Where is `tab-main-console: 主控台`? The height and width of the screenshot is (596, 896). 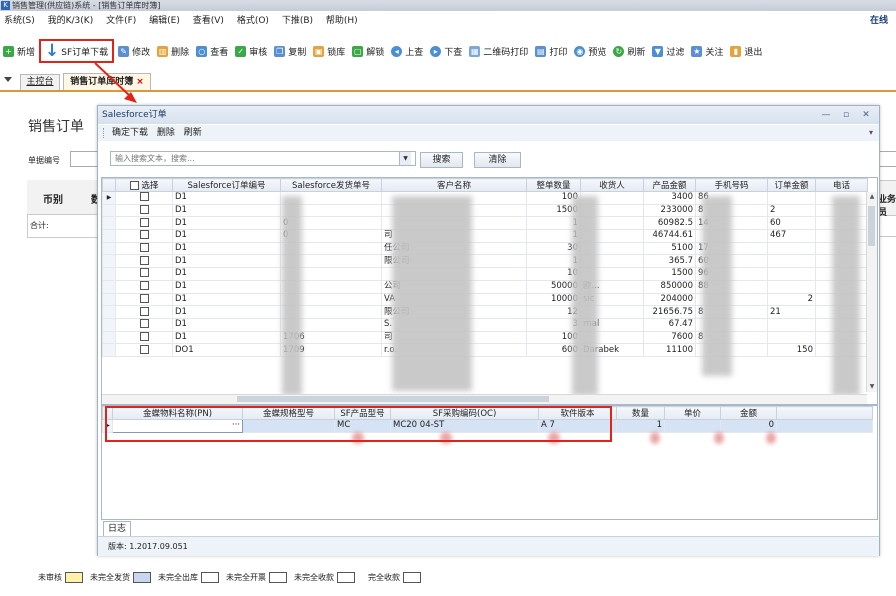 tab-main-console: 主控台 is located at coordinates (40, 82).